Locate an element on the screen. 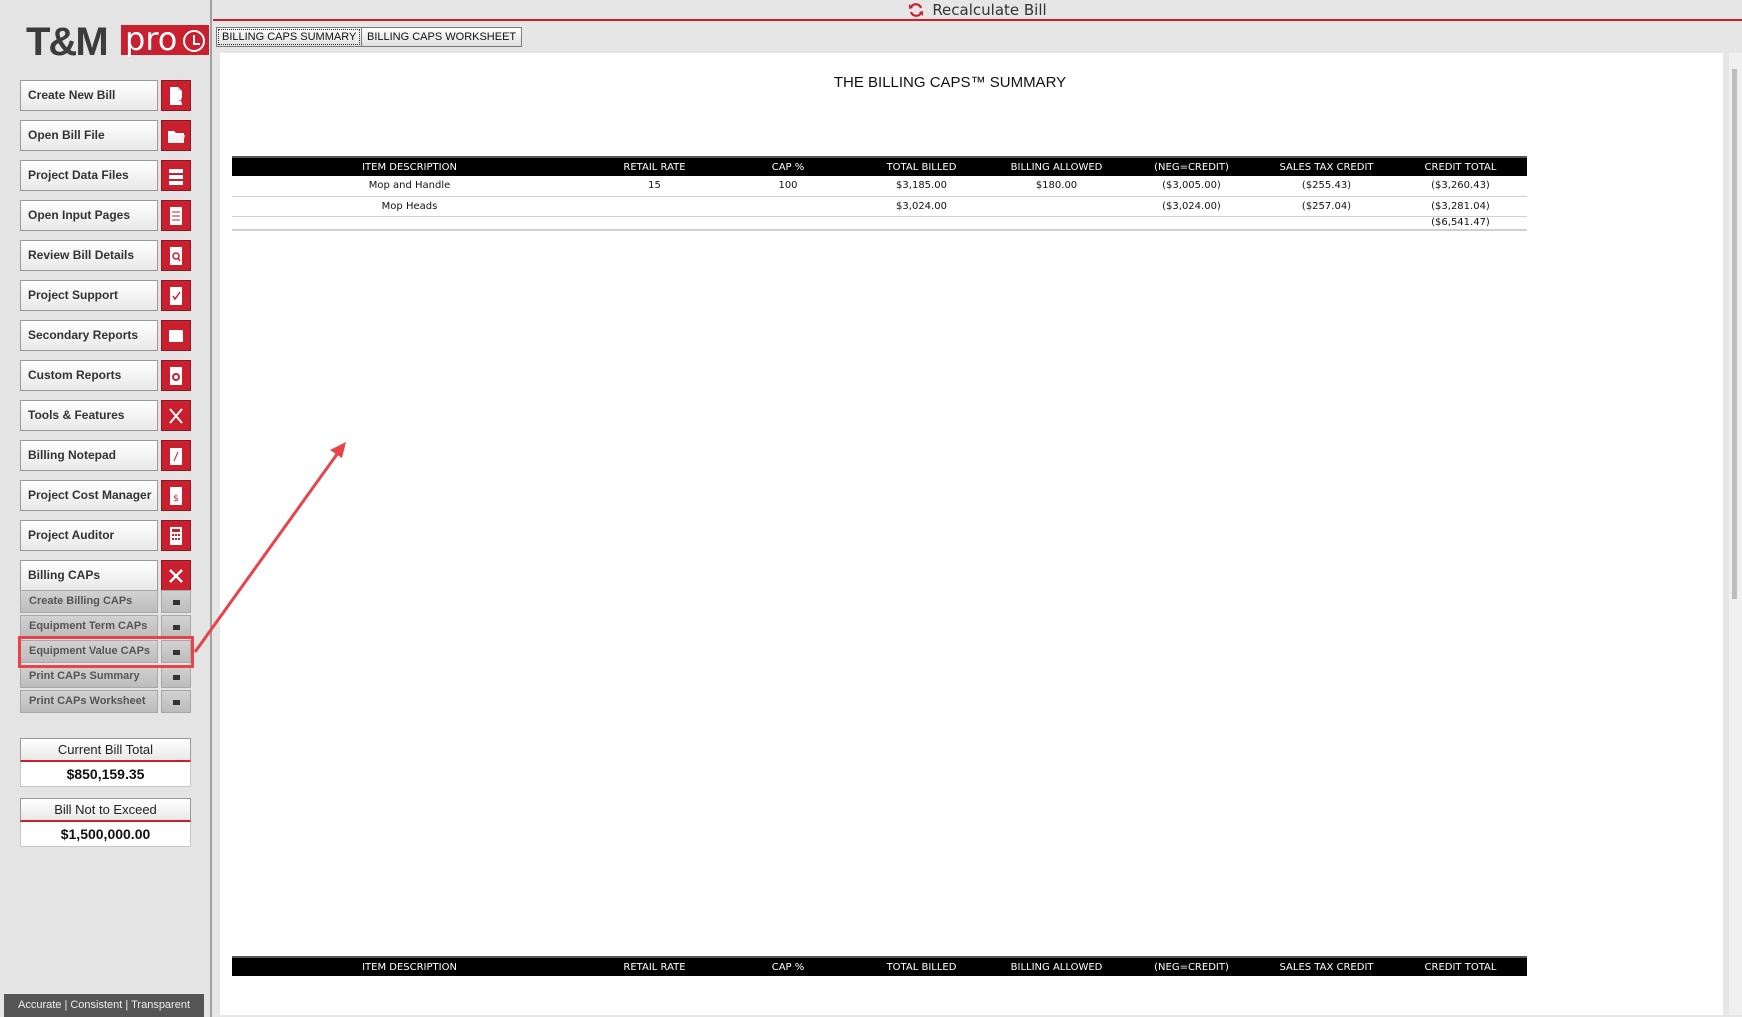 The width and height of the screenshot is (1742, 1017). submenu-item-label: Print CAPs Worksheet is located at coordinates (89, 701).